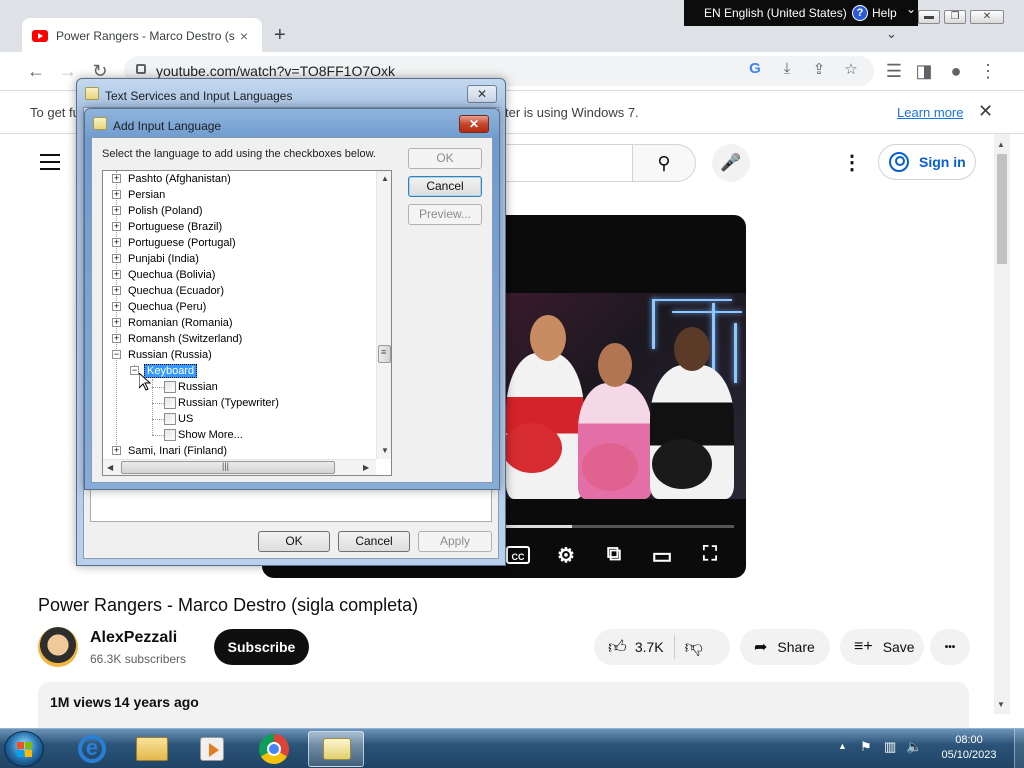 The image size is (1024, 768). What do you see at coordinates (24, 749) in the screenshot?
I see `start-button` at bounding box center [24, 749].